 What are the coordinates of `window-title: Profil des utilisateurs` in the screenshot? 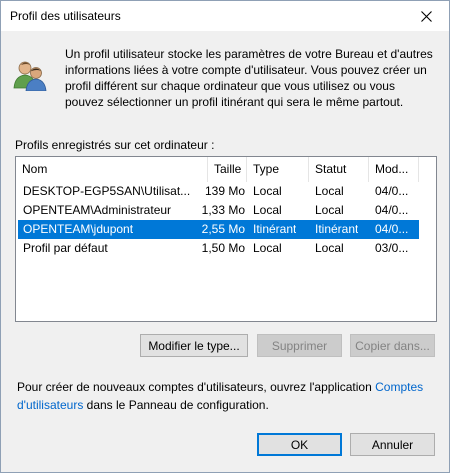 It's located at (65, 16).